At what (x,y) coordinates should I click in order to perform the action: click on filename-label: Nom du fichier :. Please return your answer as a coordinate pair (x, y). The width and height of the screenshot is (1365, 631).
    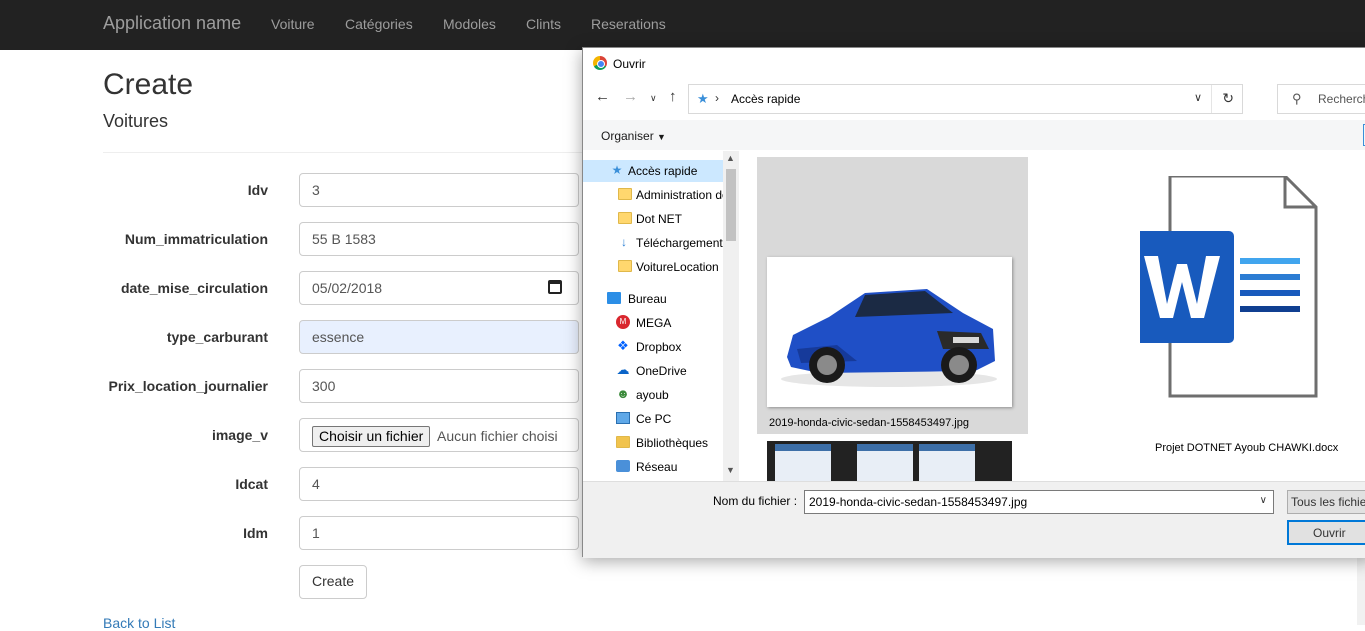
    Looking at the image, I should click on (755, 501).